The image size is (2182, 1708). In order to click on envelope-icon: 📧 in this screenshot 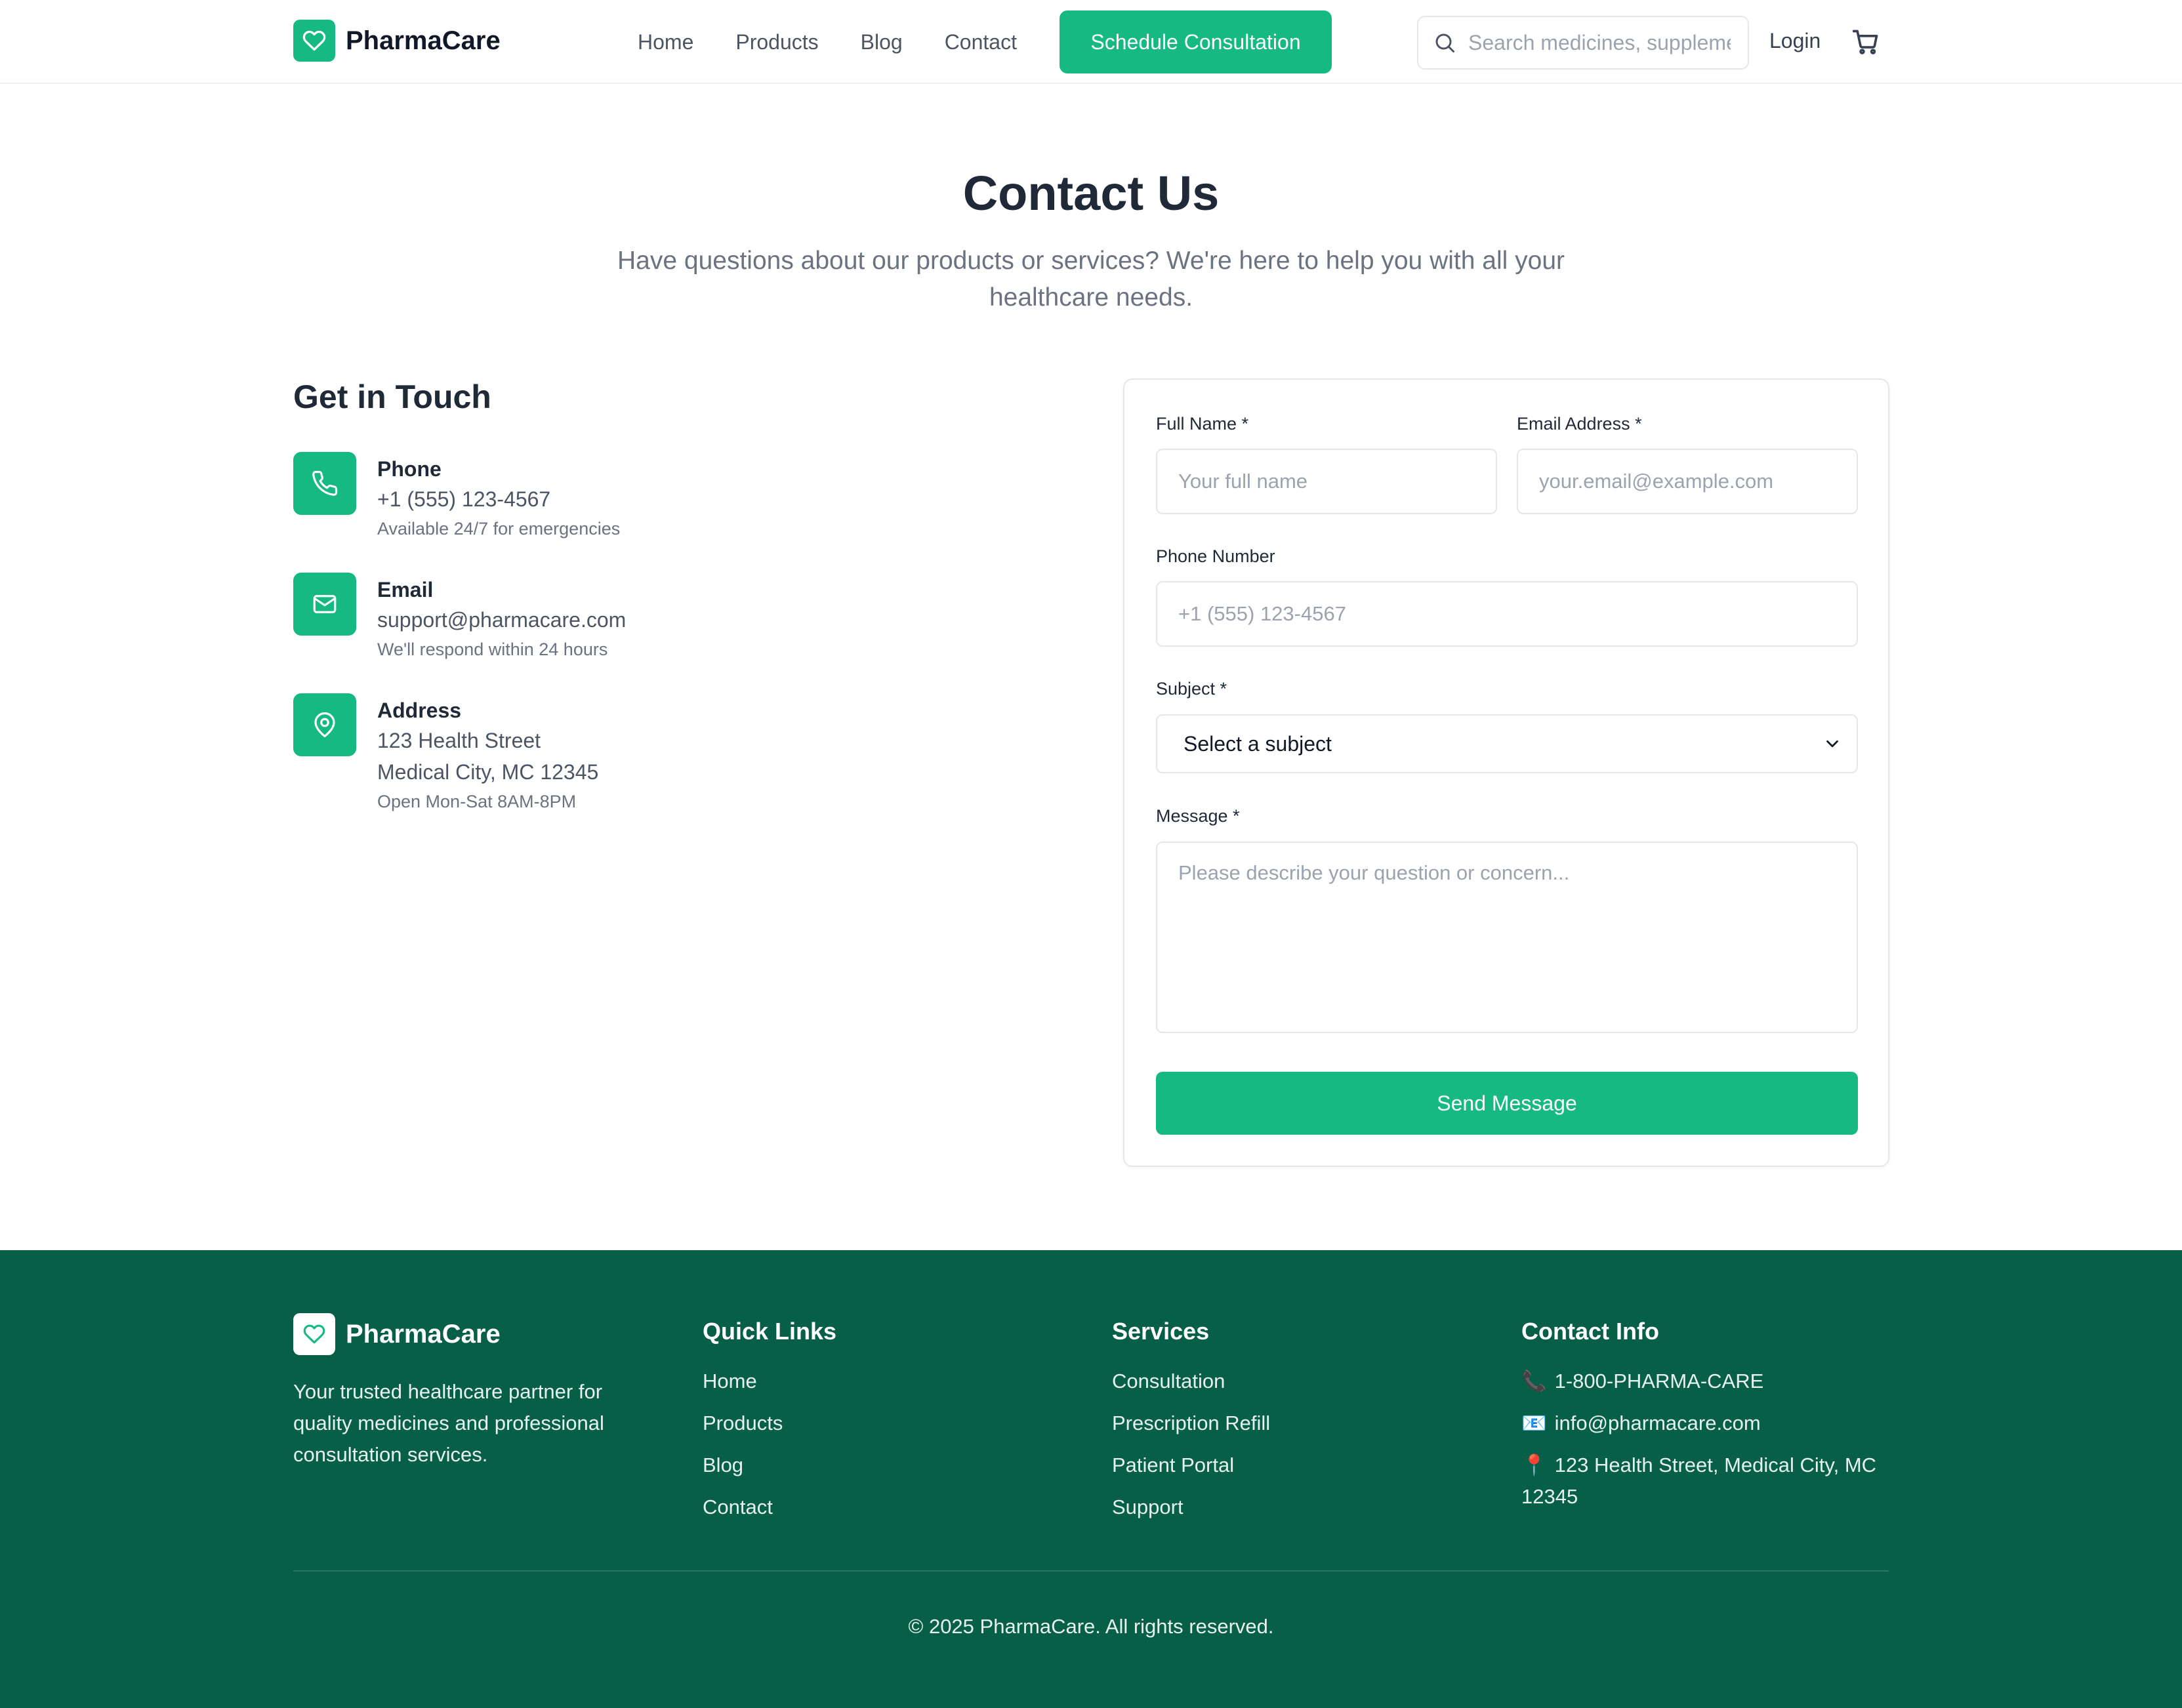, I will do `click(1534, 1423)`.